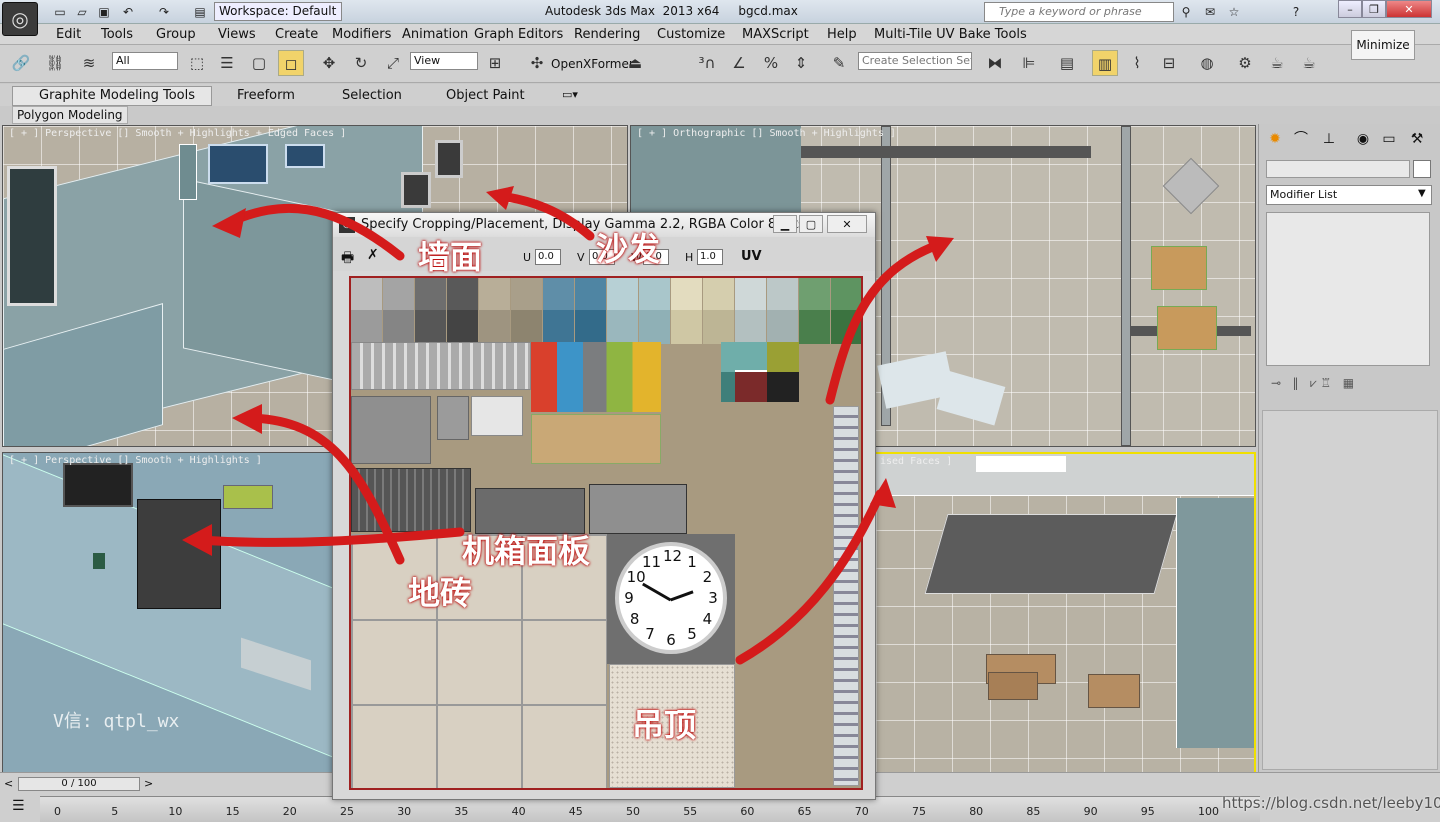 The height and width of the screenshot is (822, 1440). What do you see at coordinates (329, 63) in the screenshot?
I see `move-icon: ✥` at bounding box center [329, 63].